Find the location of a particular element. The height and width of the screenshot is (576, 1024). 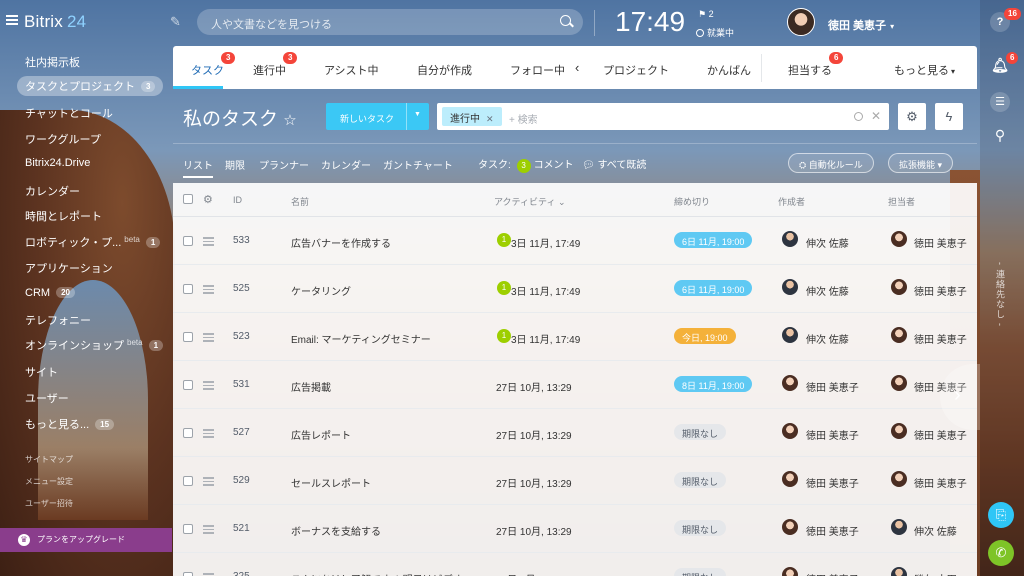

hamburger-menu-icon is located at coordinates (12, 20).